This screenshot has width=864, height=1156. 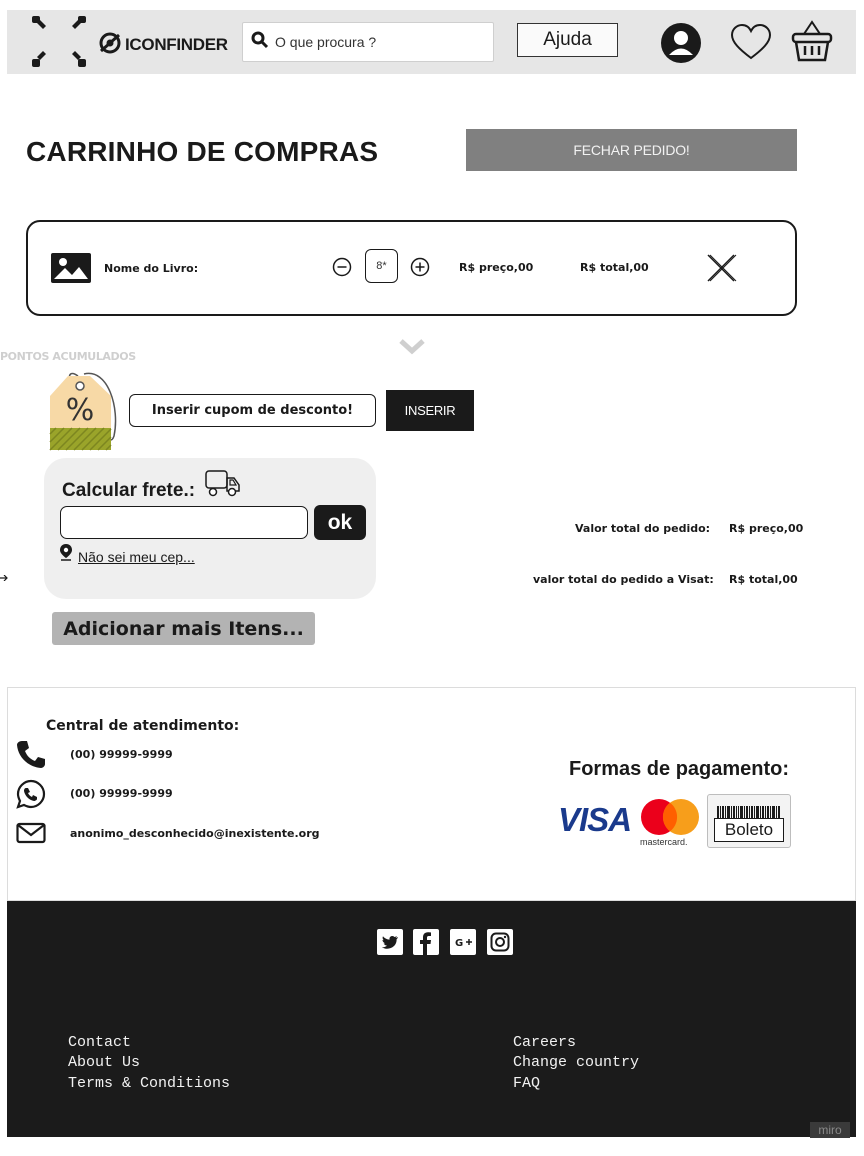 What do you see at coordinates (766, 528) in the screenshot?
I see `order-total-value: R$ preço,00` at bounding box center [766, 528].